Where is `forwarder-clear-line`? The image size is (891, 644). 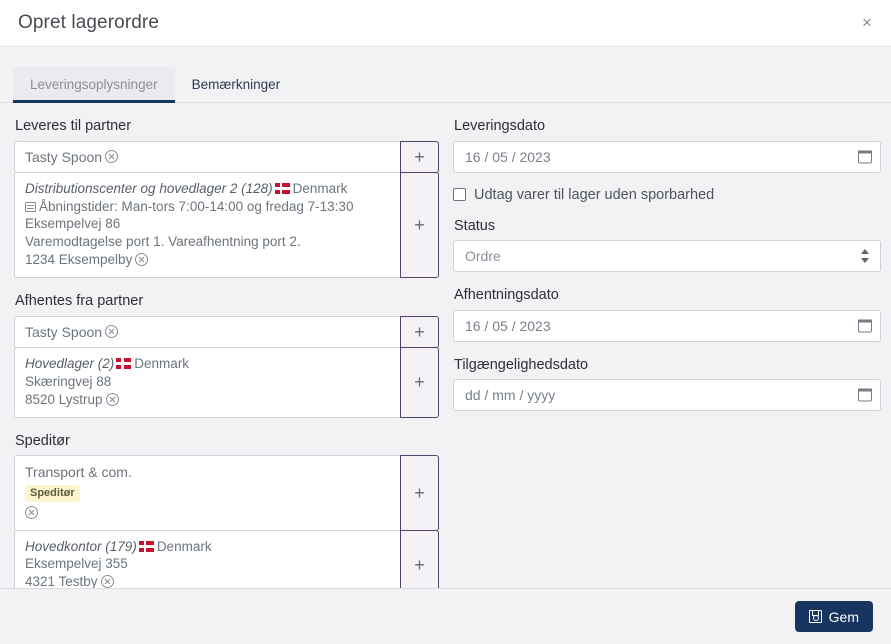
forwarder-clear-line is located at coordinates (207, 513).